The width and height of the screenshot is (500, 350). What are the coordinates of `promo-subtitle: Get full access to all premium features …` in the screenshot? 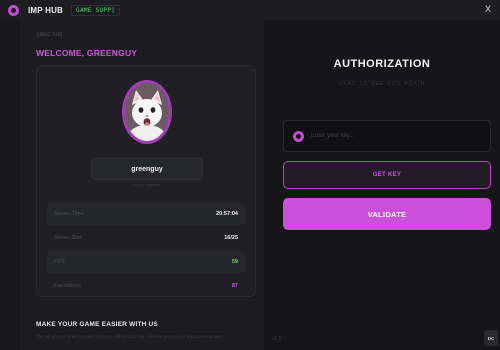 It's located at (130, 336).